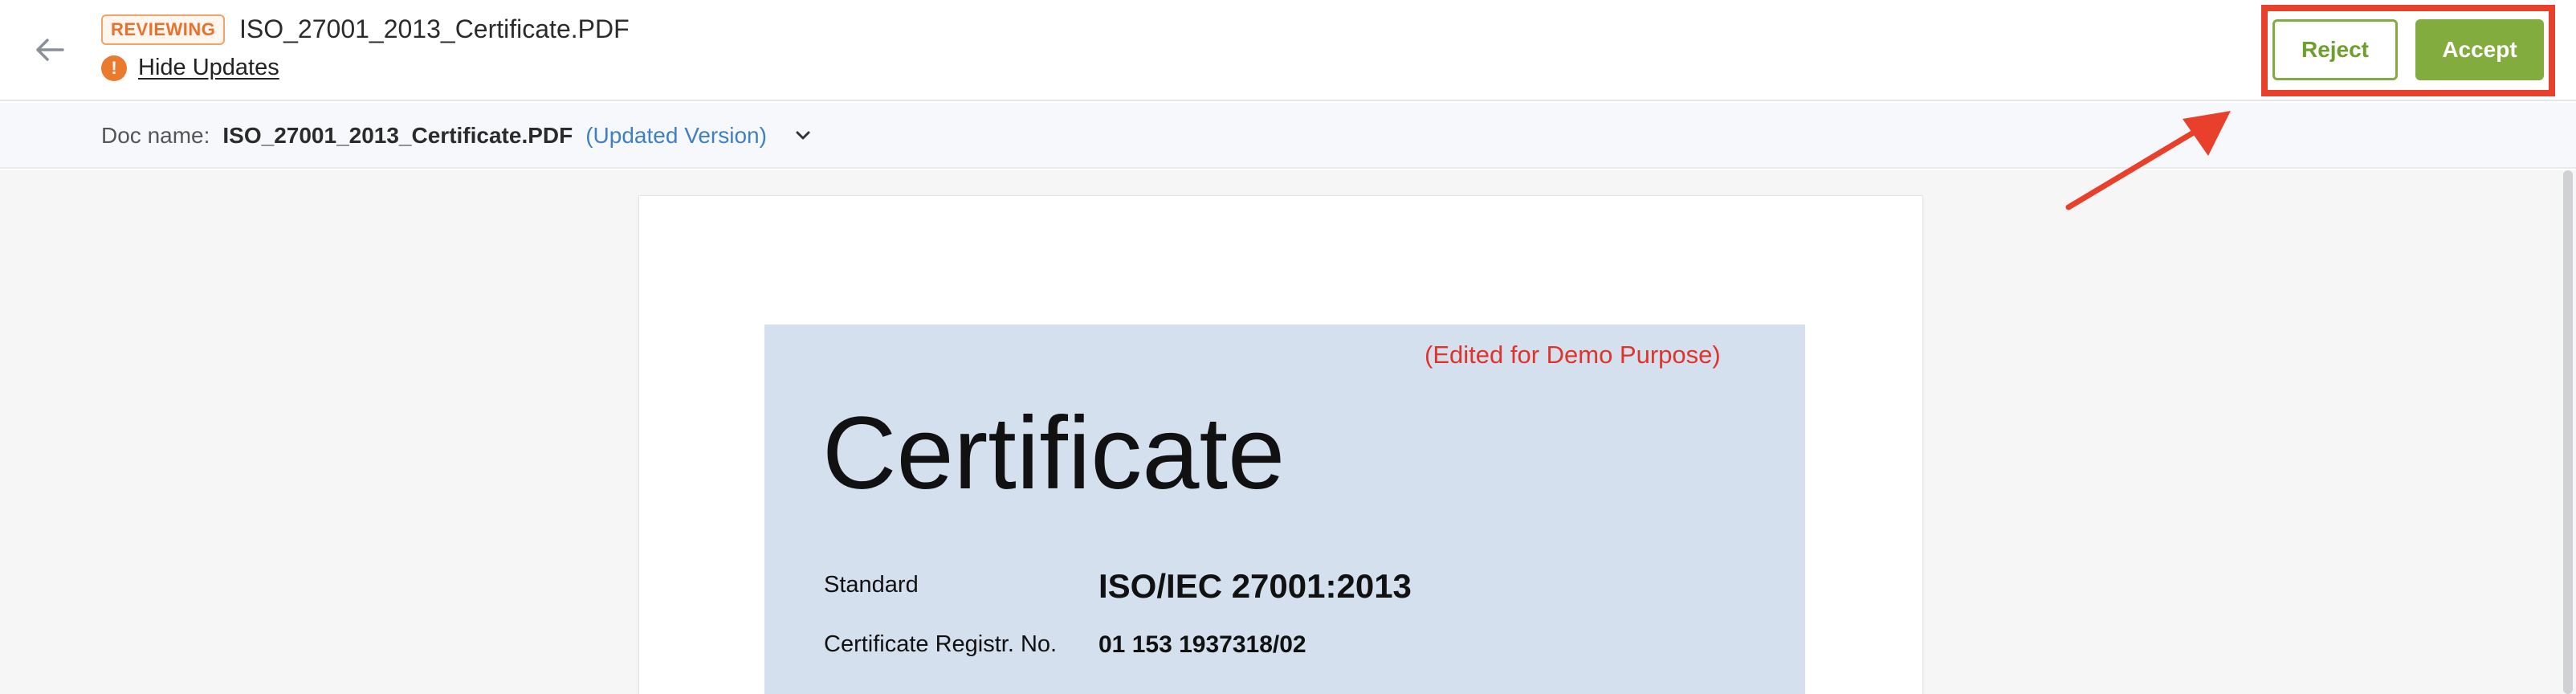 The width and height of the screenshot is (2576, 694). Describe the element at coordinates (2568, 432) in the screenshot. I see `viewer-scrollbar` at that location.